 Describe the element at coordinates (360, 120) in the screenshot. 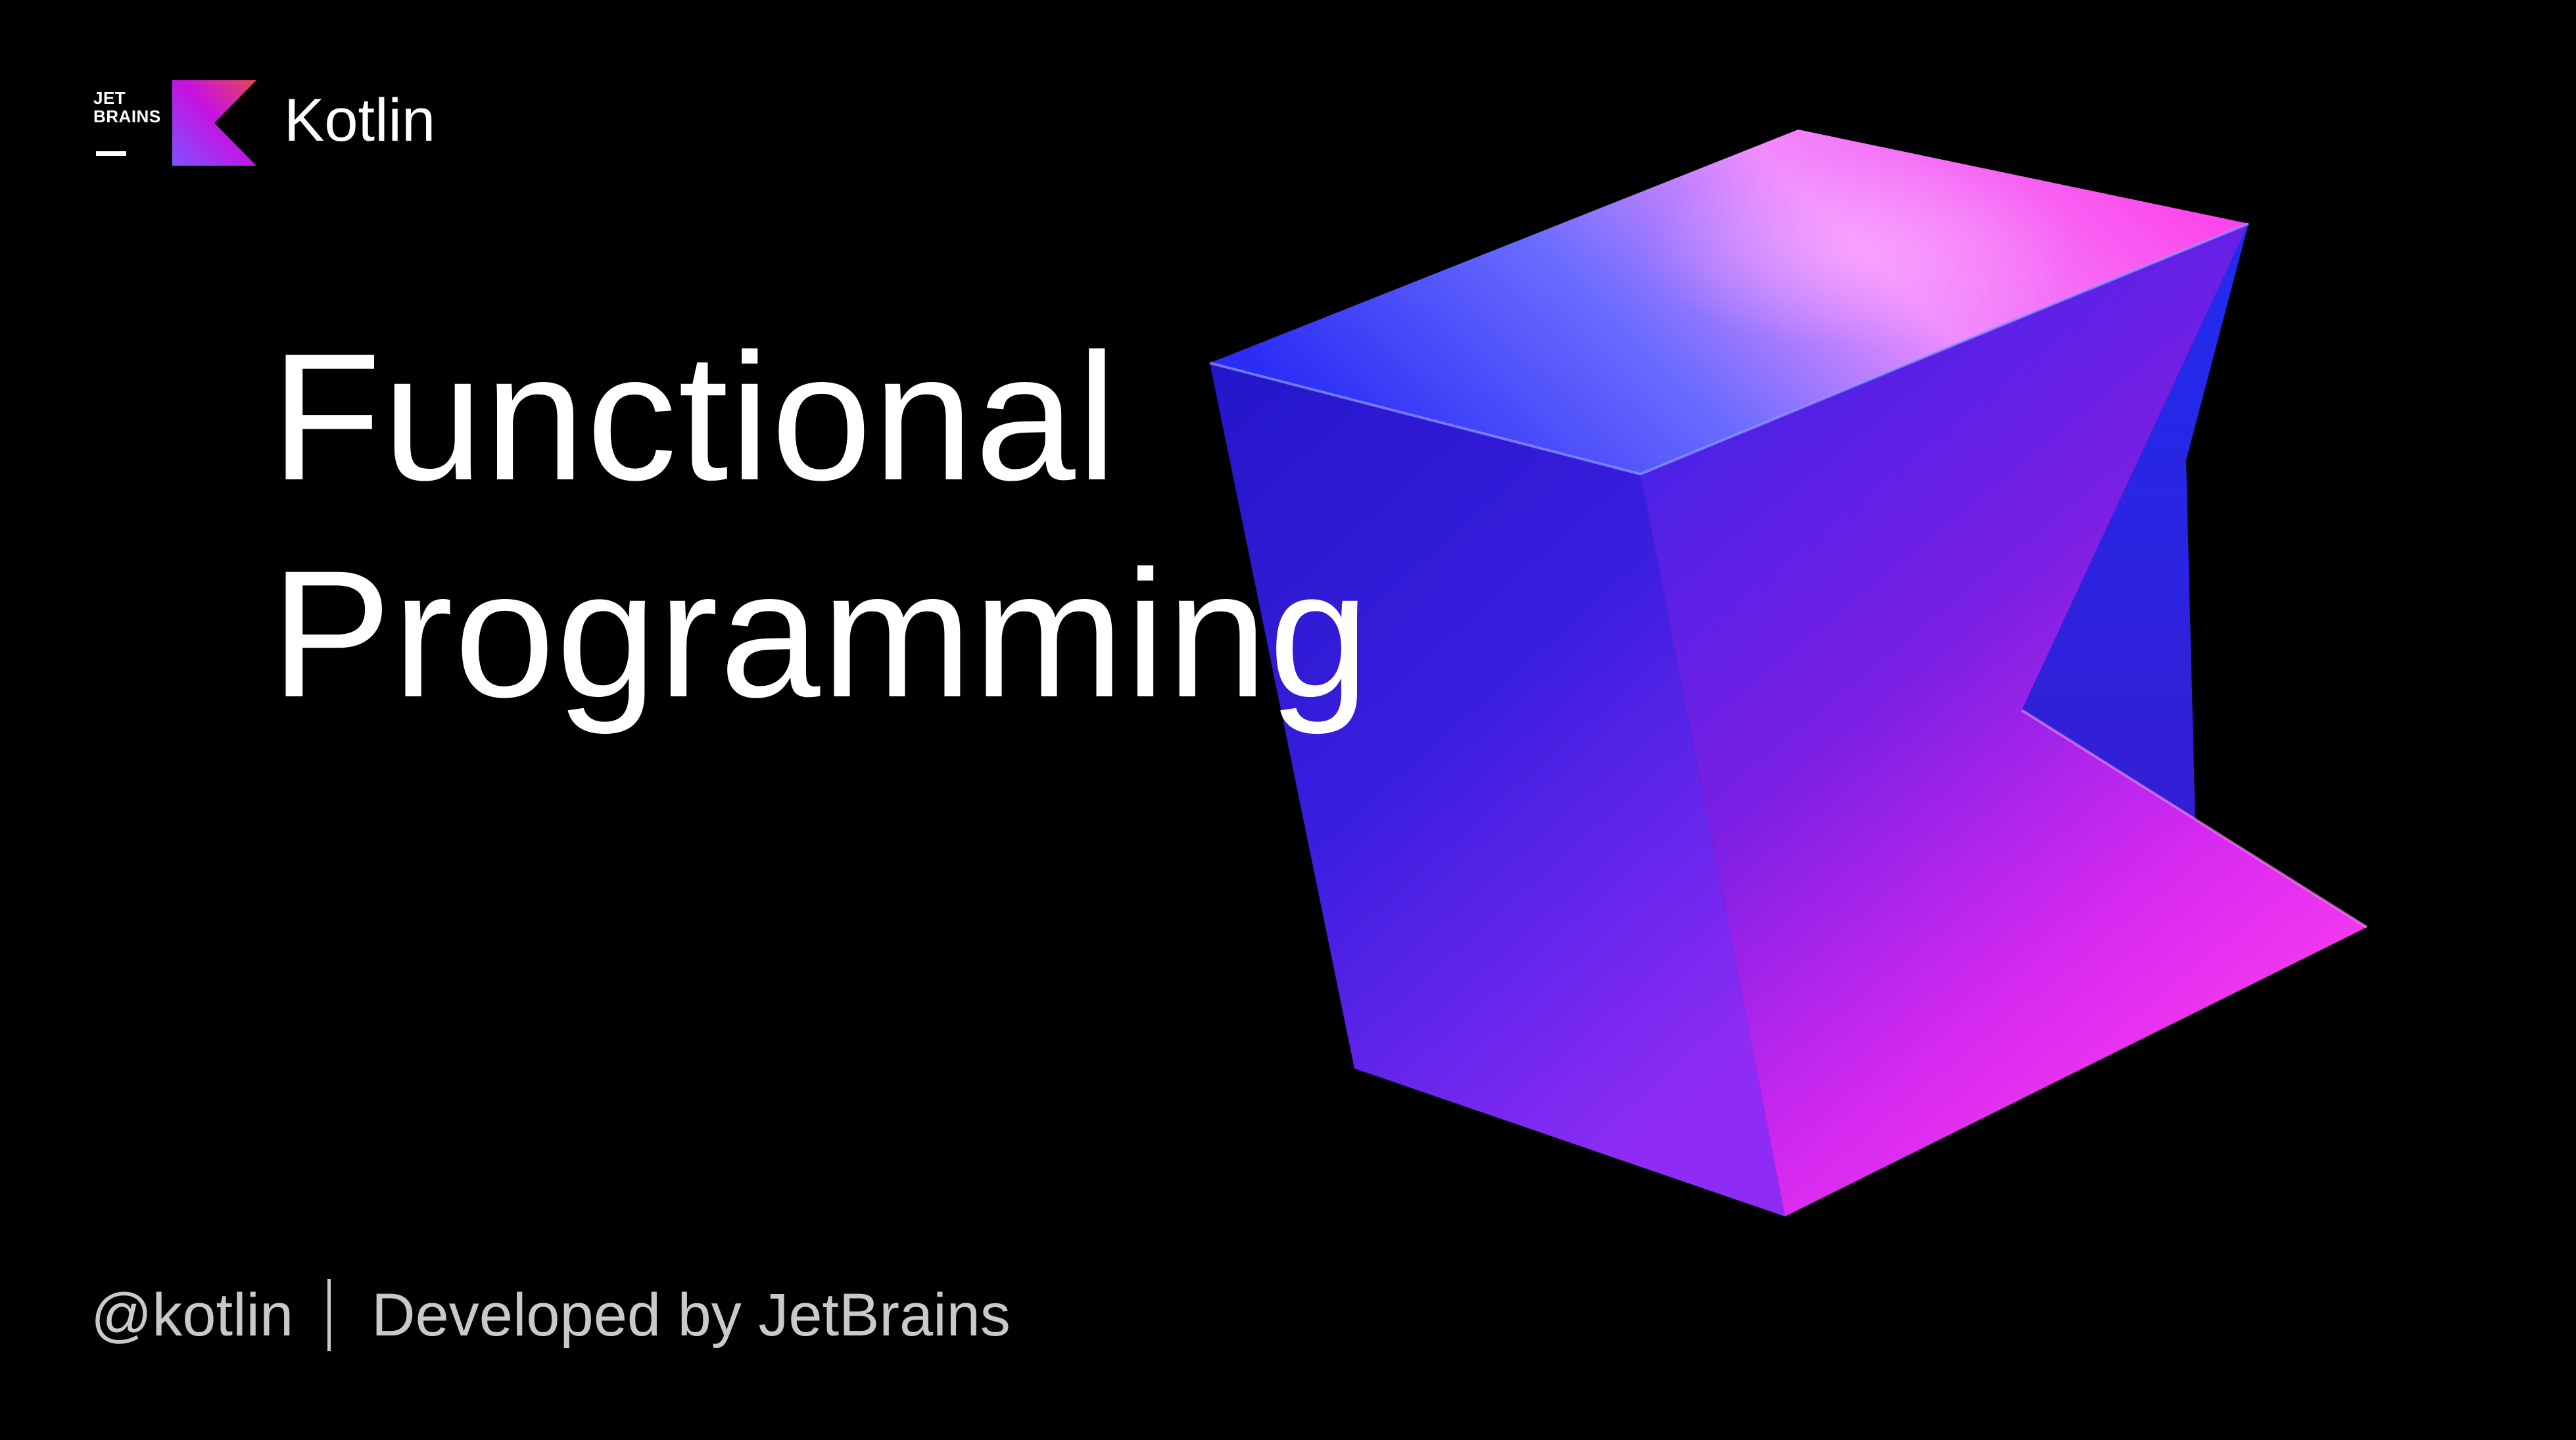

I see `product-name: Kotlin` at that location.